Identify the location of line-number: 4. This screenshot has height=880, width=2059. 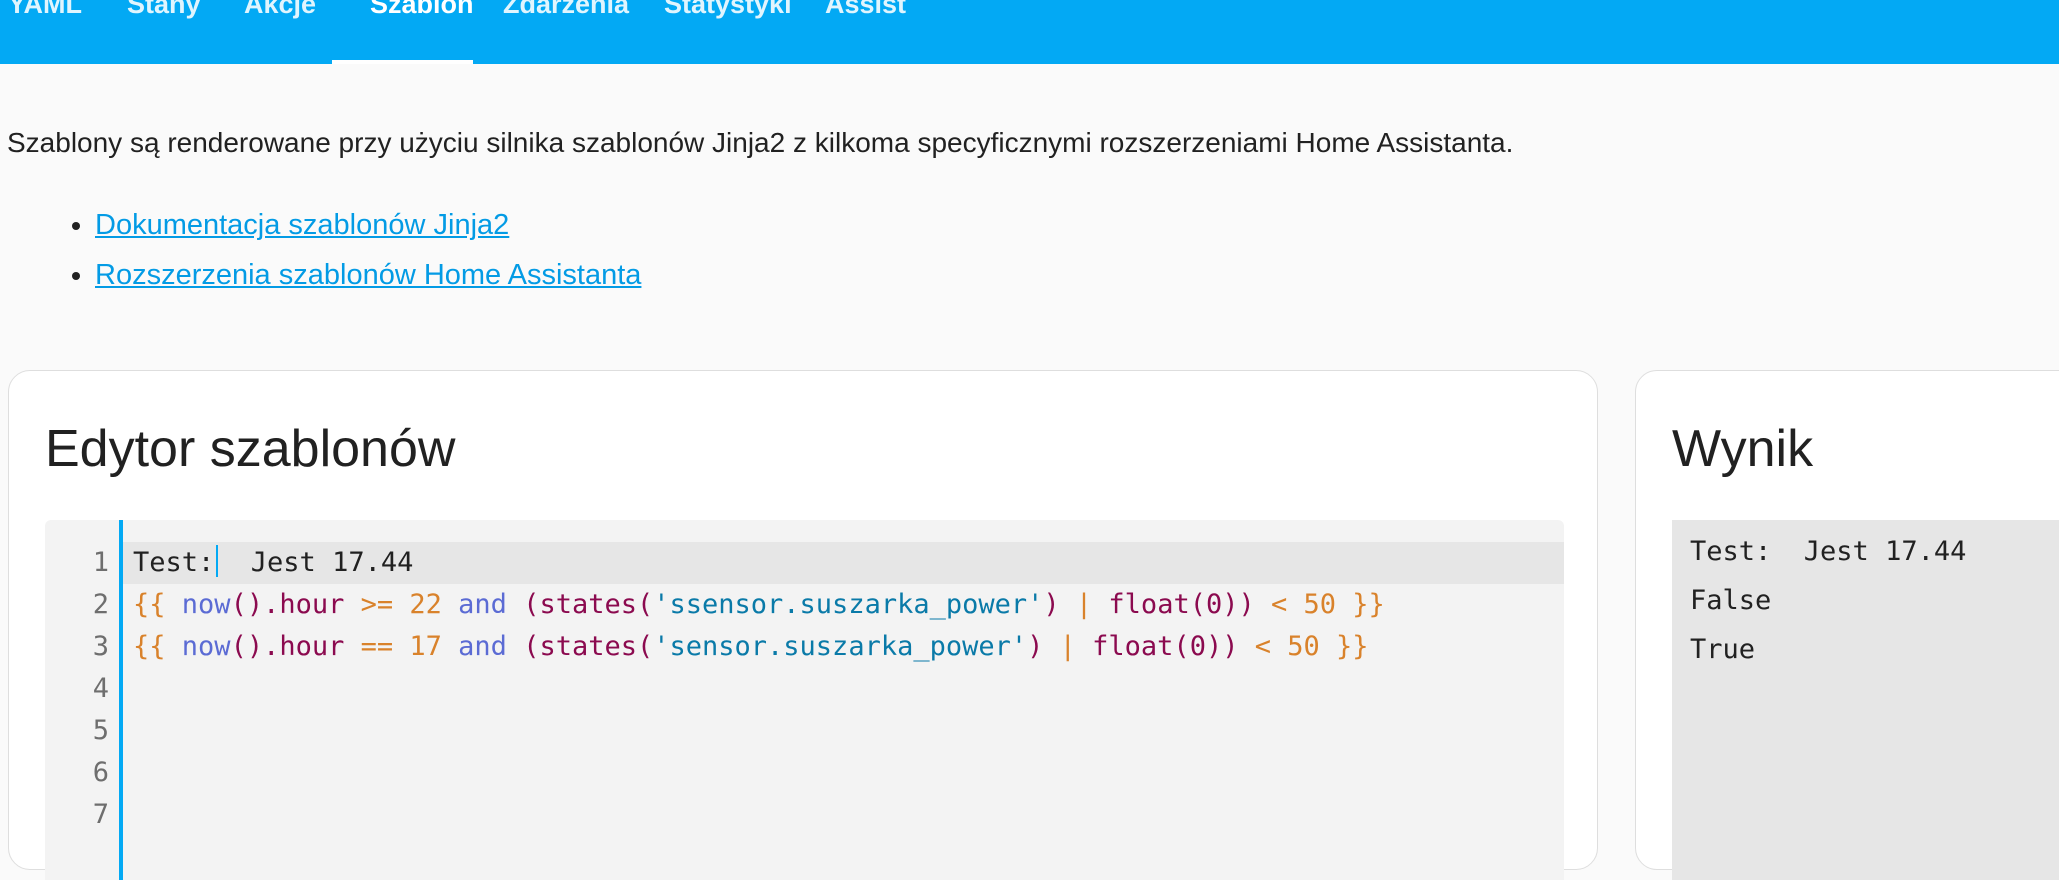
(100, 688).